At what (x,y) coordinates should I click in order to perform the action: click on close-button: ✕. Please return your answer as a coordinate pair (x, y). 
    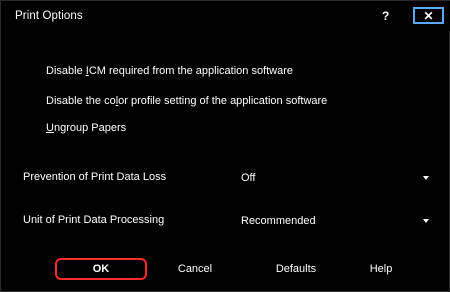
    Looking at the image, I should click on (428, 15).